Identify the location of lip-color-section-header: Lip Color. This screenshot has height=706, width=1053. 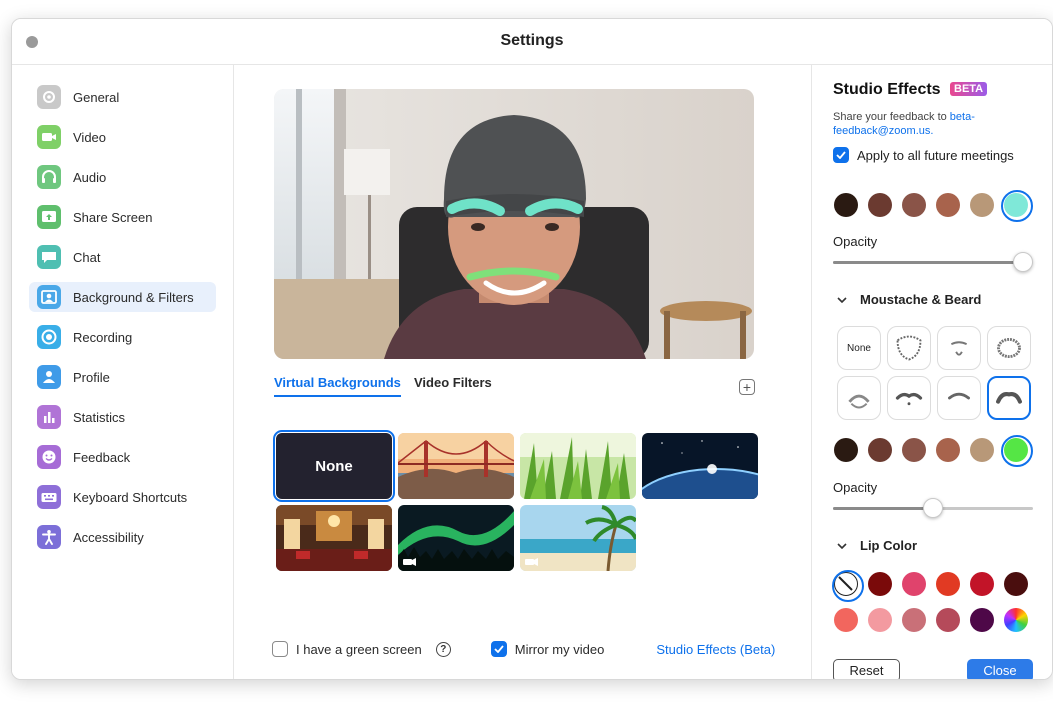
(875, 545).